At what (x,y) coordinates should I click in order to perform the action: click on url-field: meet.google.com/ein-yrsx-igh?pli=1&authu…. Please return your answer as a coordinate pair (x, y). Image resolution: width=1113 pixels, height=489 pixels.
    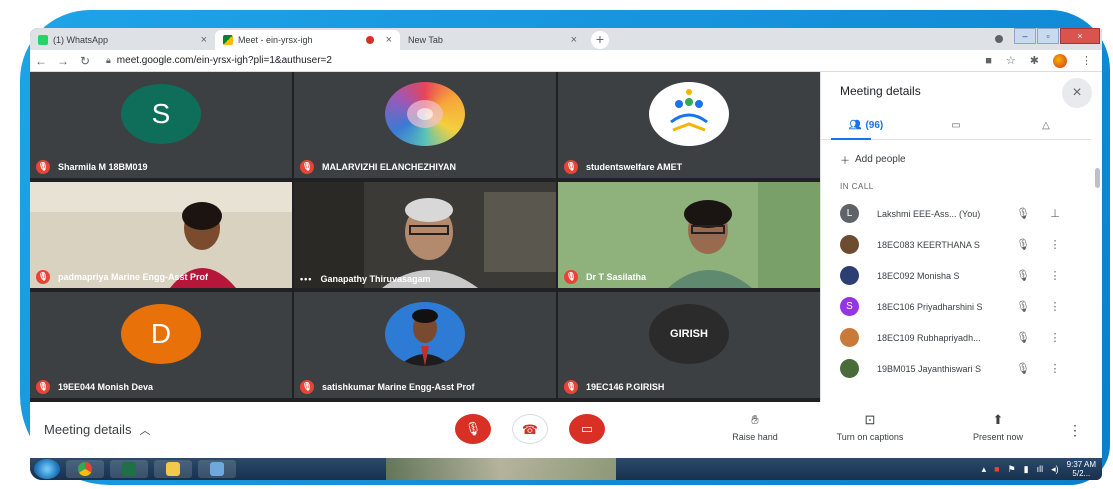
    Looking at the image, I should click on (224, 60).